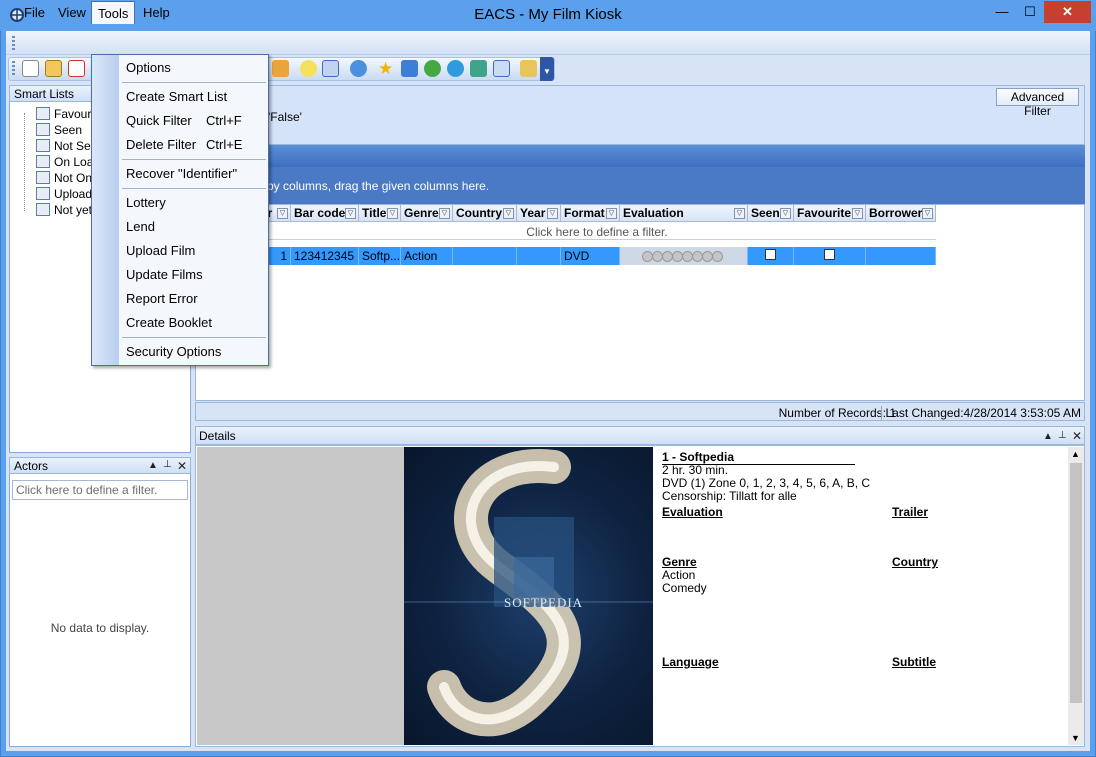  What do you see at coordinates (100, 490) in the screenshot?
I see `actors-filter-input: Click here to define a filter.` at bounding box center [100, 490].